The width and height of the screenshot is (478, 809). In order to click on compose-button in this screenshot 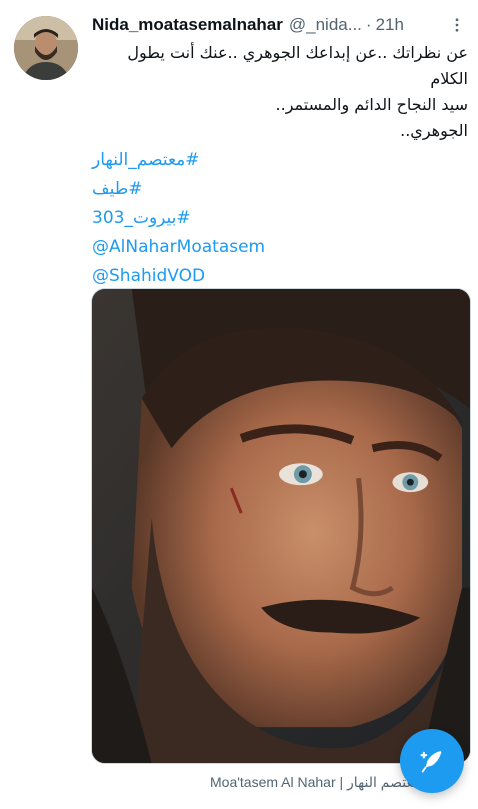, I will do `click(432, 761)`.